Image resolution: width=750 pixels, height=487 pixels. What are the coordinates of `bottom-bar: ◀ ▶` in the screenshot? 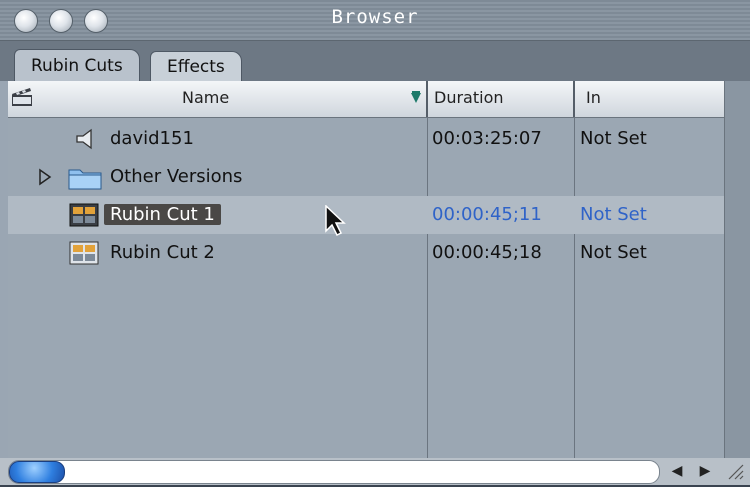 It's located at (375, 471).